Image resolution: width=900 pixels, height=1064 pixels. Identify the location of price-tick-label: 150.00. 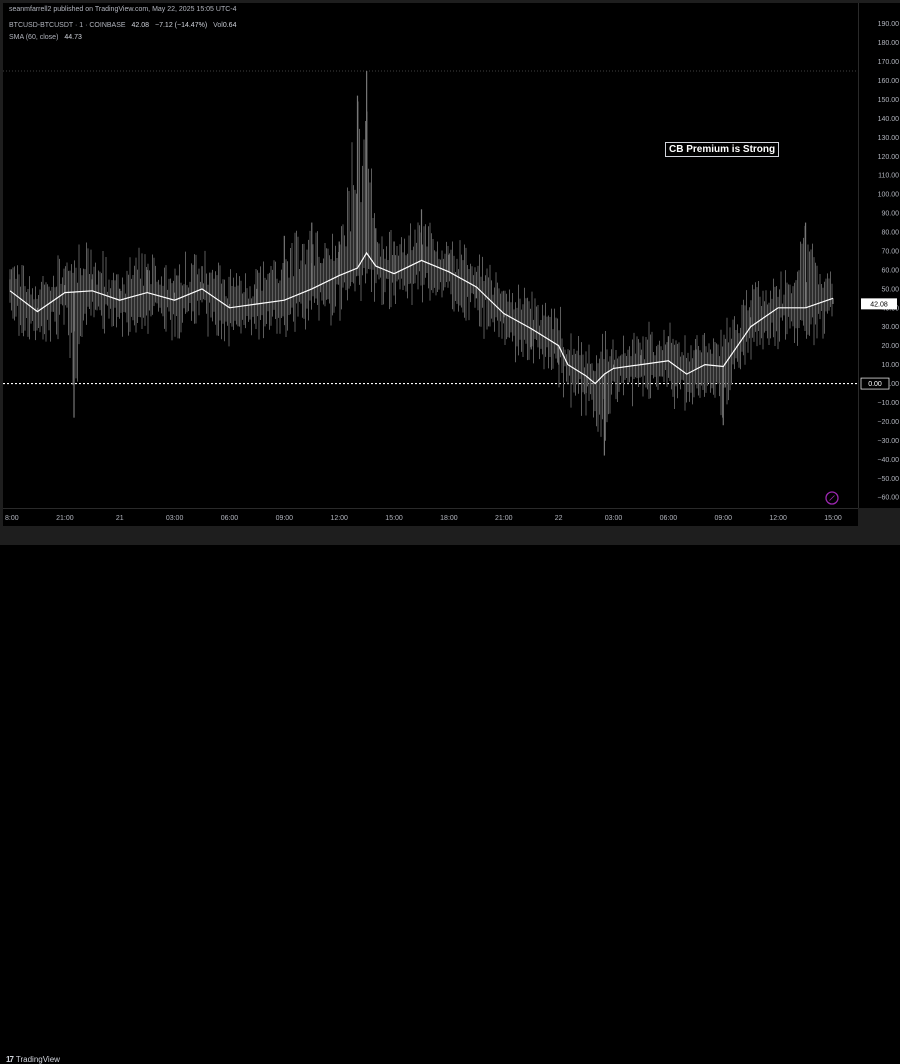
(889, 100).